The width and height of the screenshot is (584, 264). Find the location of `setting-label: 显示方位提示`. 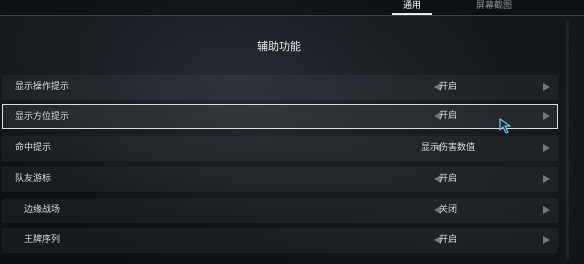

setting-label: 显示方位提示 is located at coordinates (42, 117).